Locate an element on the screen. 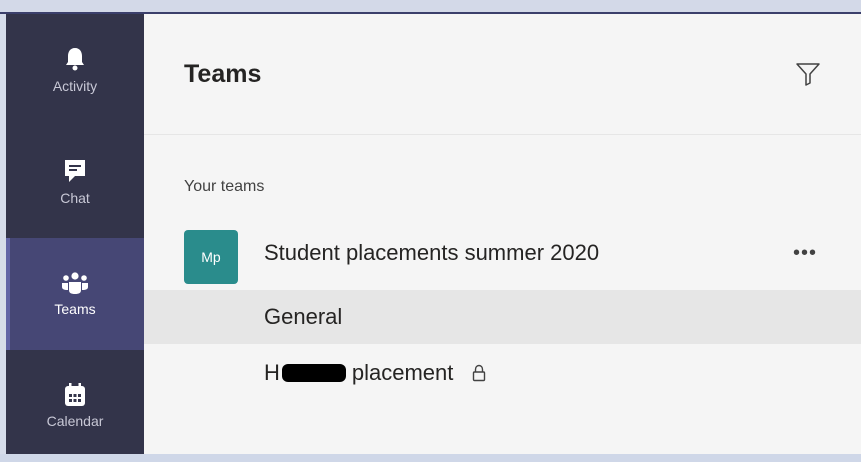 The width and height of the screenshot is (861, 462). channel-label: Hplacement is located at coordinates (375, 374).